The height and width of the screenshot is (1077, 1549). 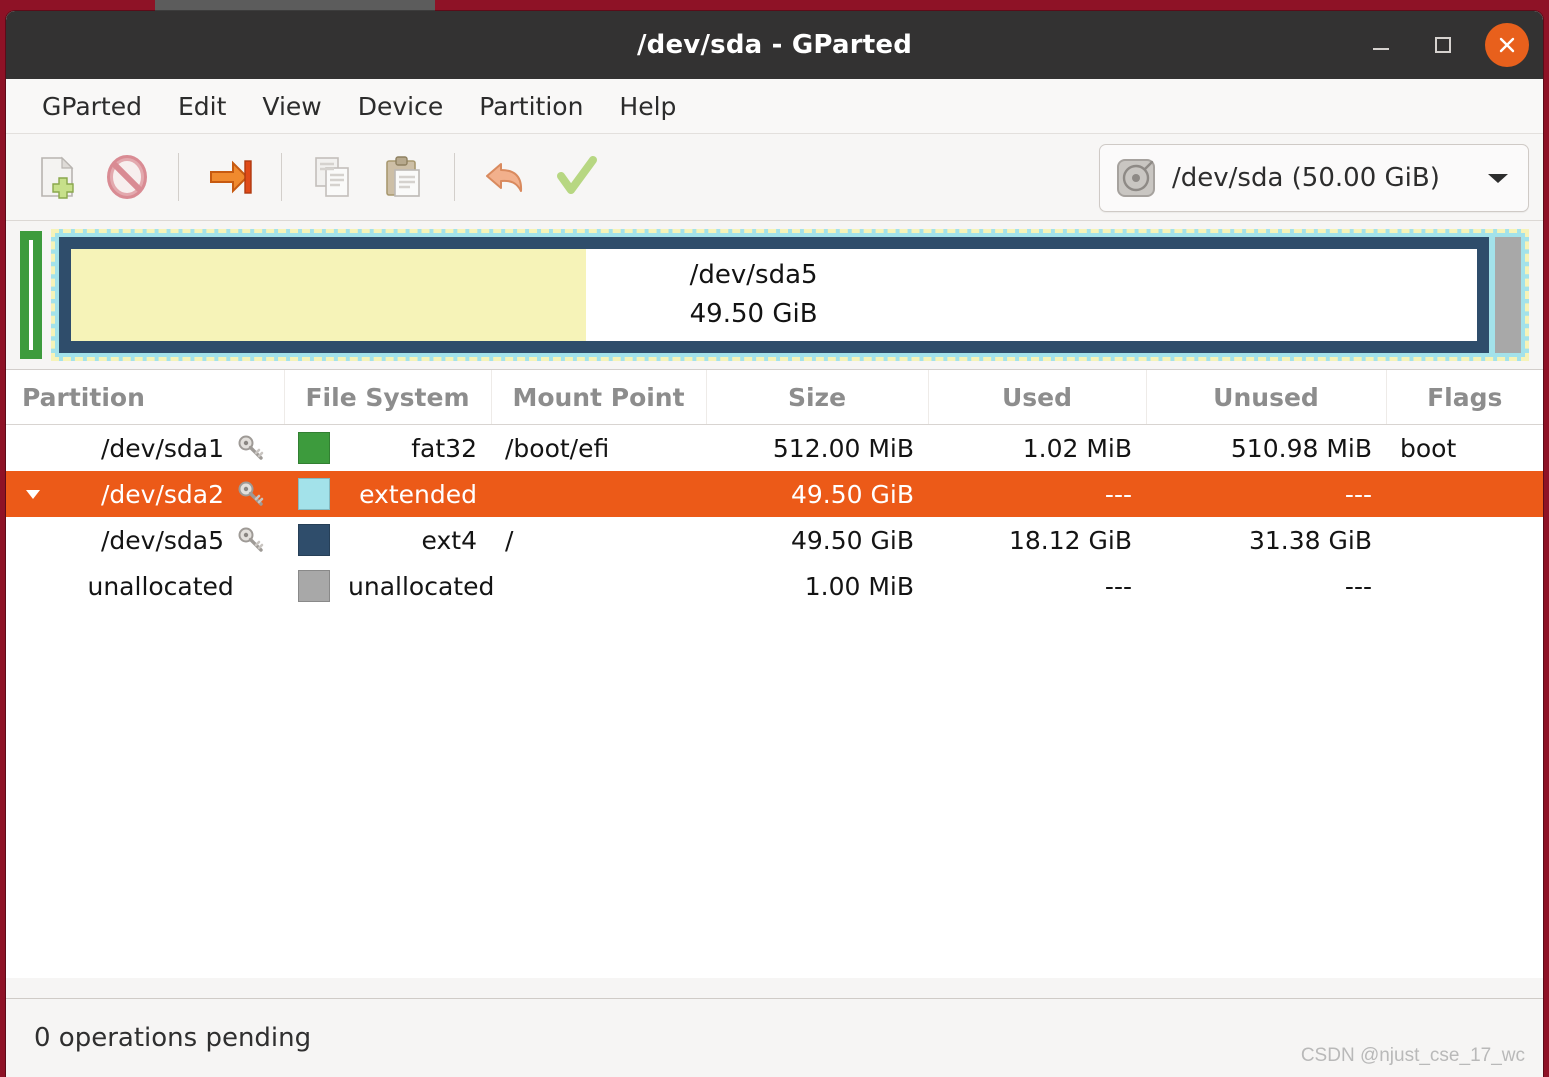 What do you see at coordinates (1136, 178) in the screenshot?
I see `harddisk-icon` at bounding box center [1136, 178].